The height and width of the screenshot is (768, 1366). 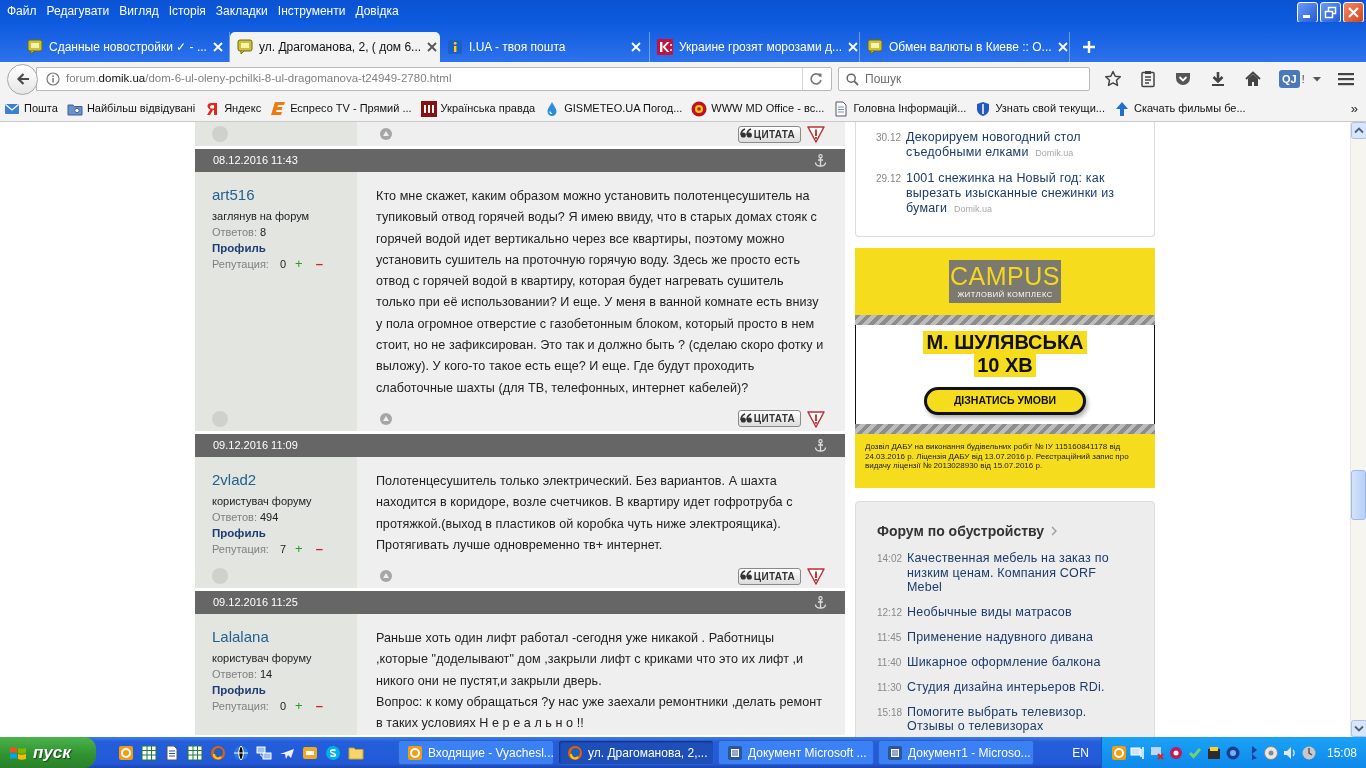 I want to click on bookmark-link: Яндекс, so click(x=233, y=108).